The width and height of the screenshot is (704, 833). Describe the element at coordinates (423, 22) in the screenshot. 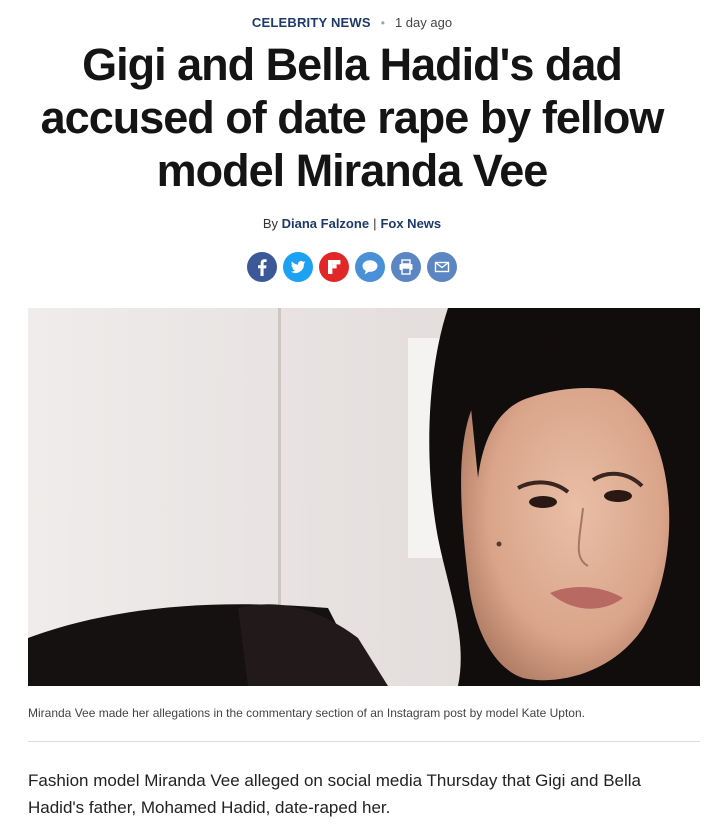

I see `timestamp: 1 day ago` at that location.